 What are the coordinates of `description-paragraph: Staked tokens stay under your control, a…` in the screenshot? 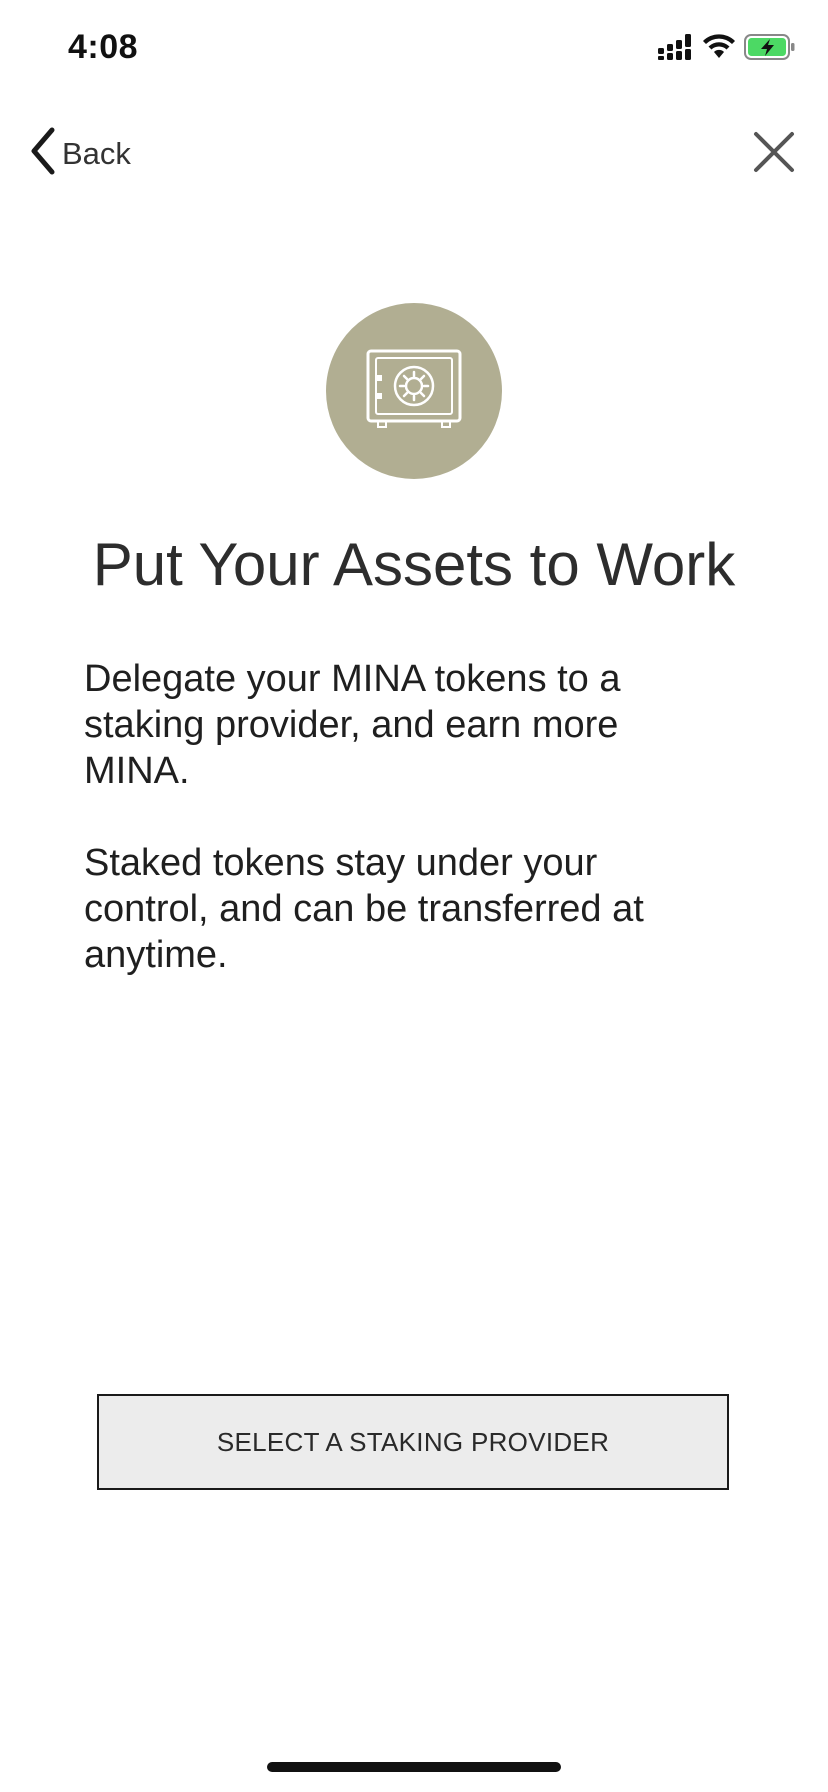 It's located at (364, 909).